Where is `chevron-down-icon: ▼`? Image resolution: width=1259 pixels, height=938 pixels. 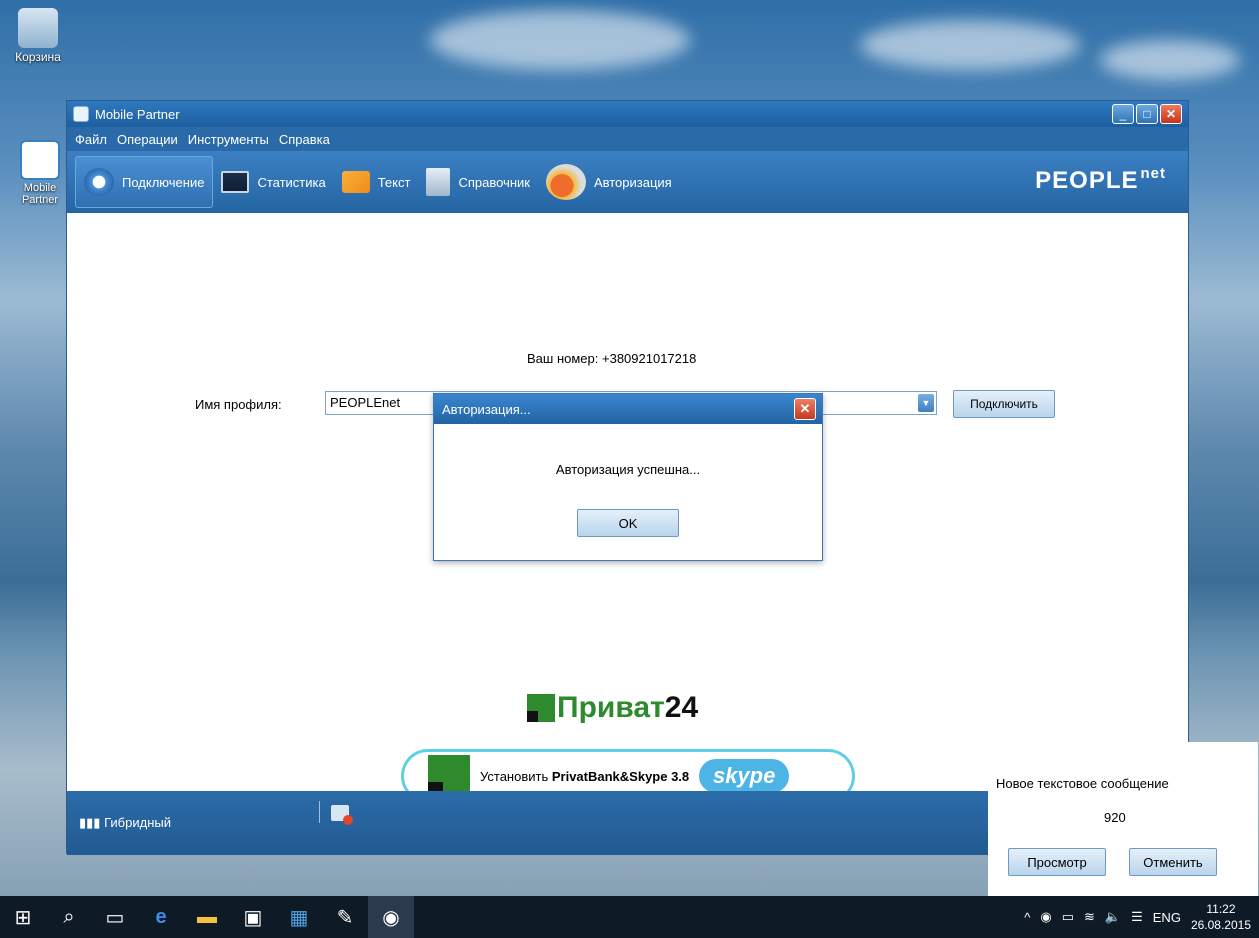
chevron-down-icon: ▼ is located at coordinates (926, 403).